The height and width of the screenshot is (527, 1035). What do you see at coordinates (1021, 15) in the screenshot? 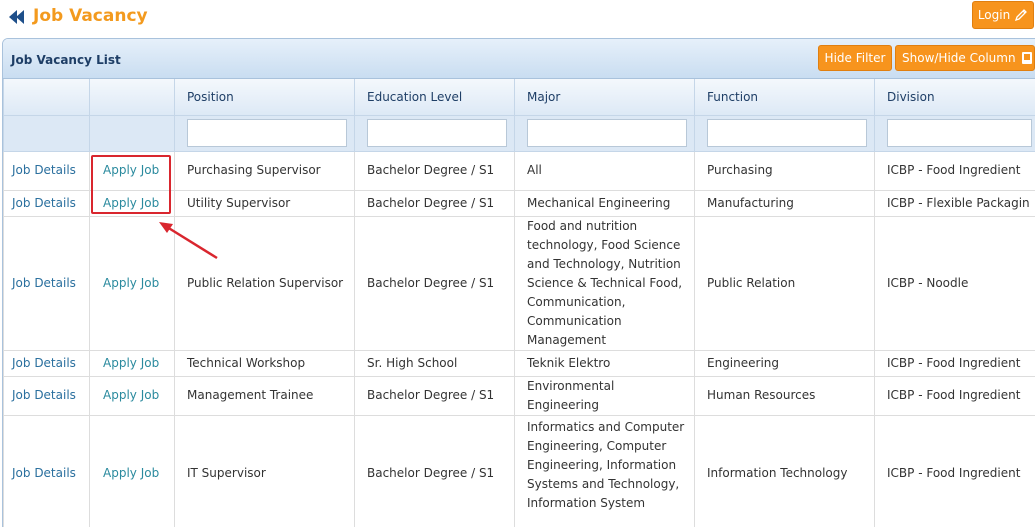
I see `pencil-icon` at bounding box center [1021, 15].